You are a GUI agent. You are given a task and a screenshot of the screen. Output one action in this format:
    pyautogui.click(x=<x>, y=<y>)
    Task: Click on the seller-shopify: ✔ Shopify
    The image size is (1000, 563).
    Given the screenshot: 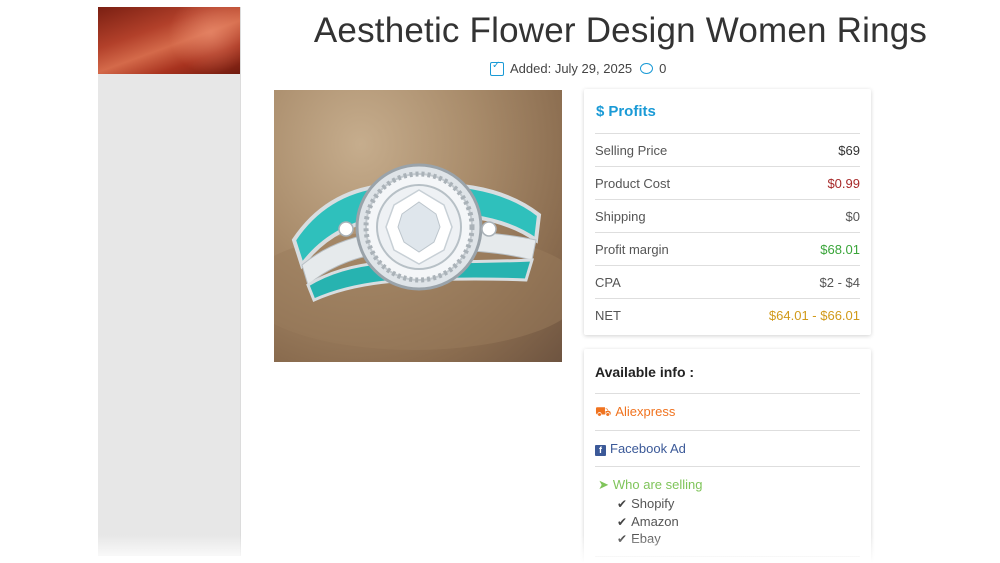 What is the action you would take?
    pyautogui.click(x=645, y=503)
    